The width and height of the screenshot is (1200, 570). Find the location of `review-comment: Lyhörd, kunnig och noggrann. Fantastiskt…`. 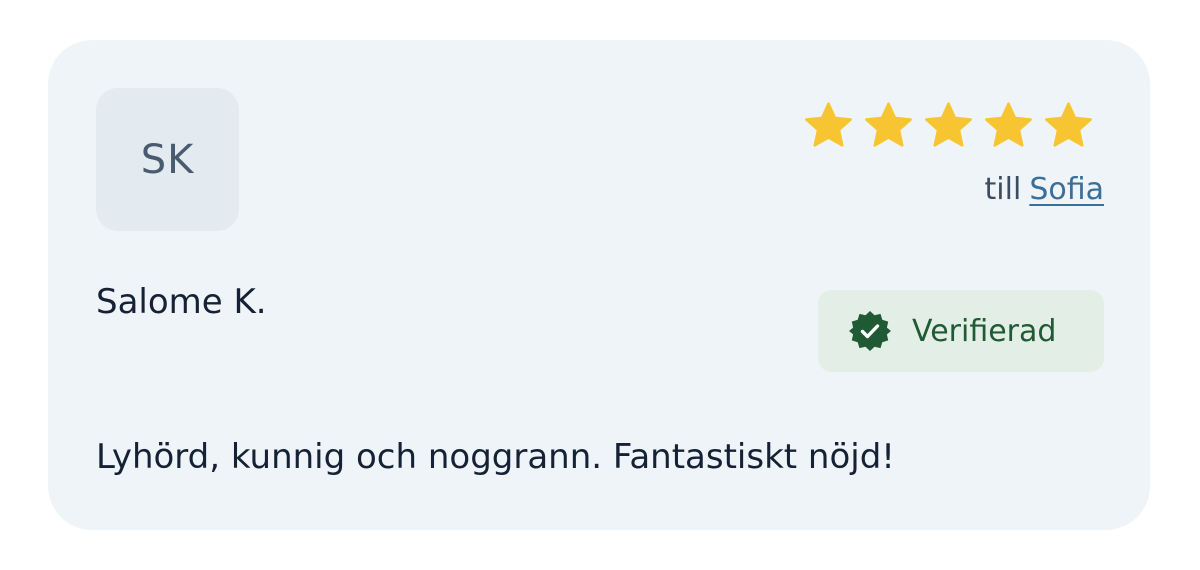

review-comment: Lyhörd, kunnig och noggrann. Fantastiskt… is located at coordinates (495, 457).